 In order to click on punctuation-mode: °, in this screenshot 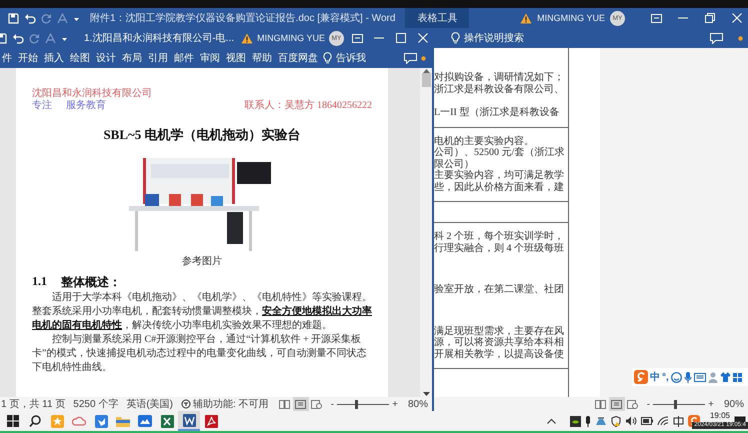, I will do `click(665, 377)`.